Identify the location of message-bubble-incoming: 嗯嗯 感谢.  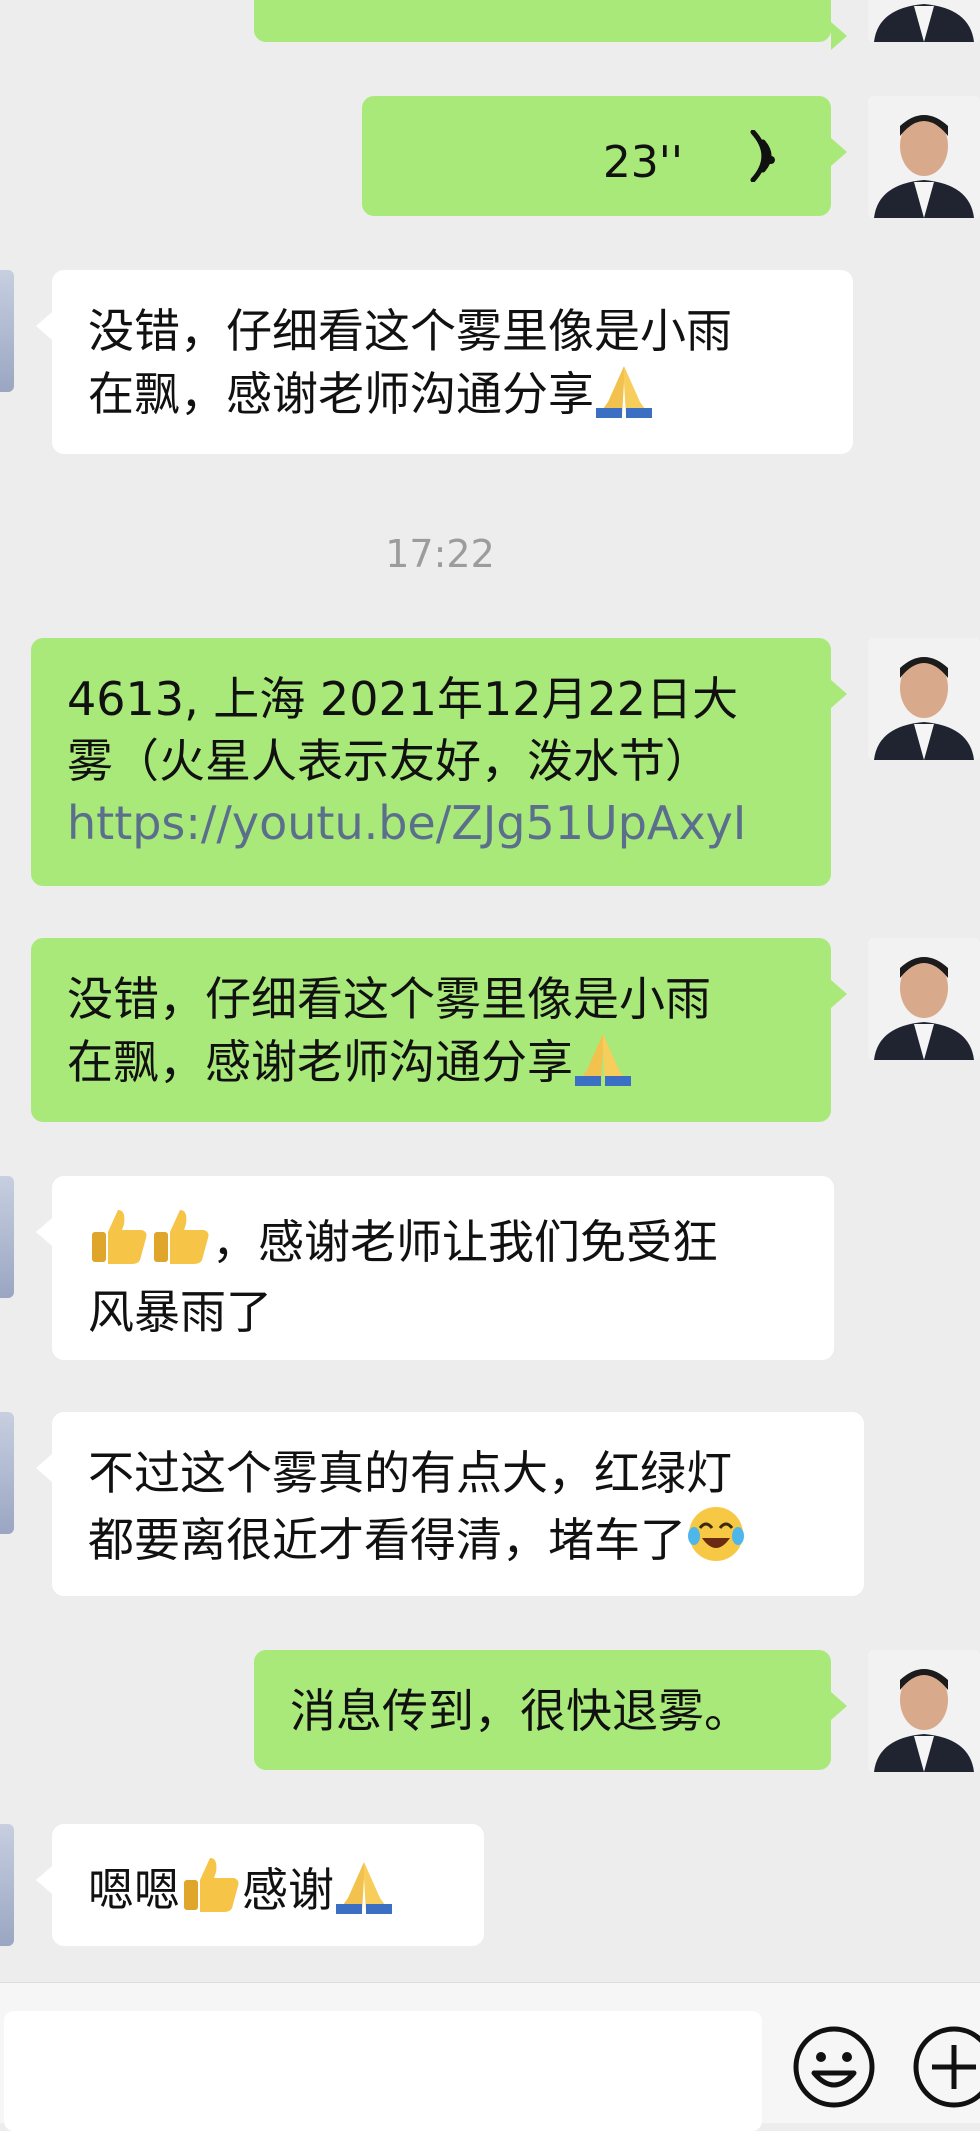
(260, 1885).